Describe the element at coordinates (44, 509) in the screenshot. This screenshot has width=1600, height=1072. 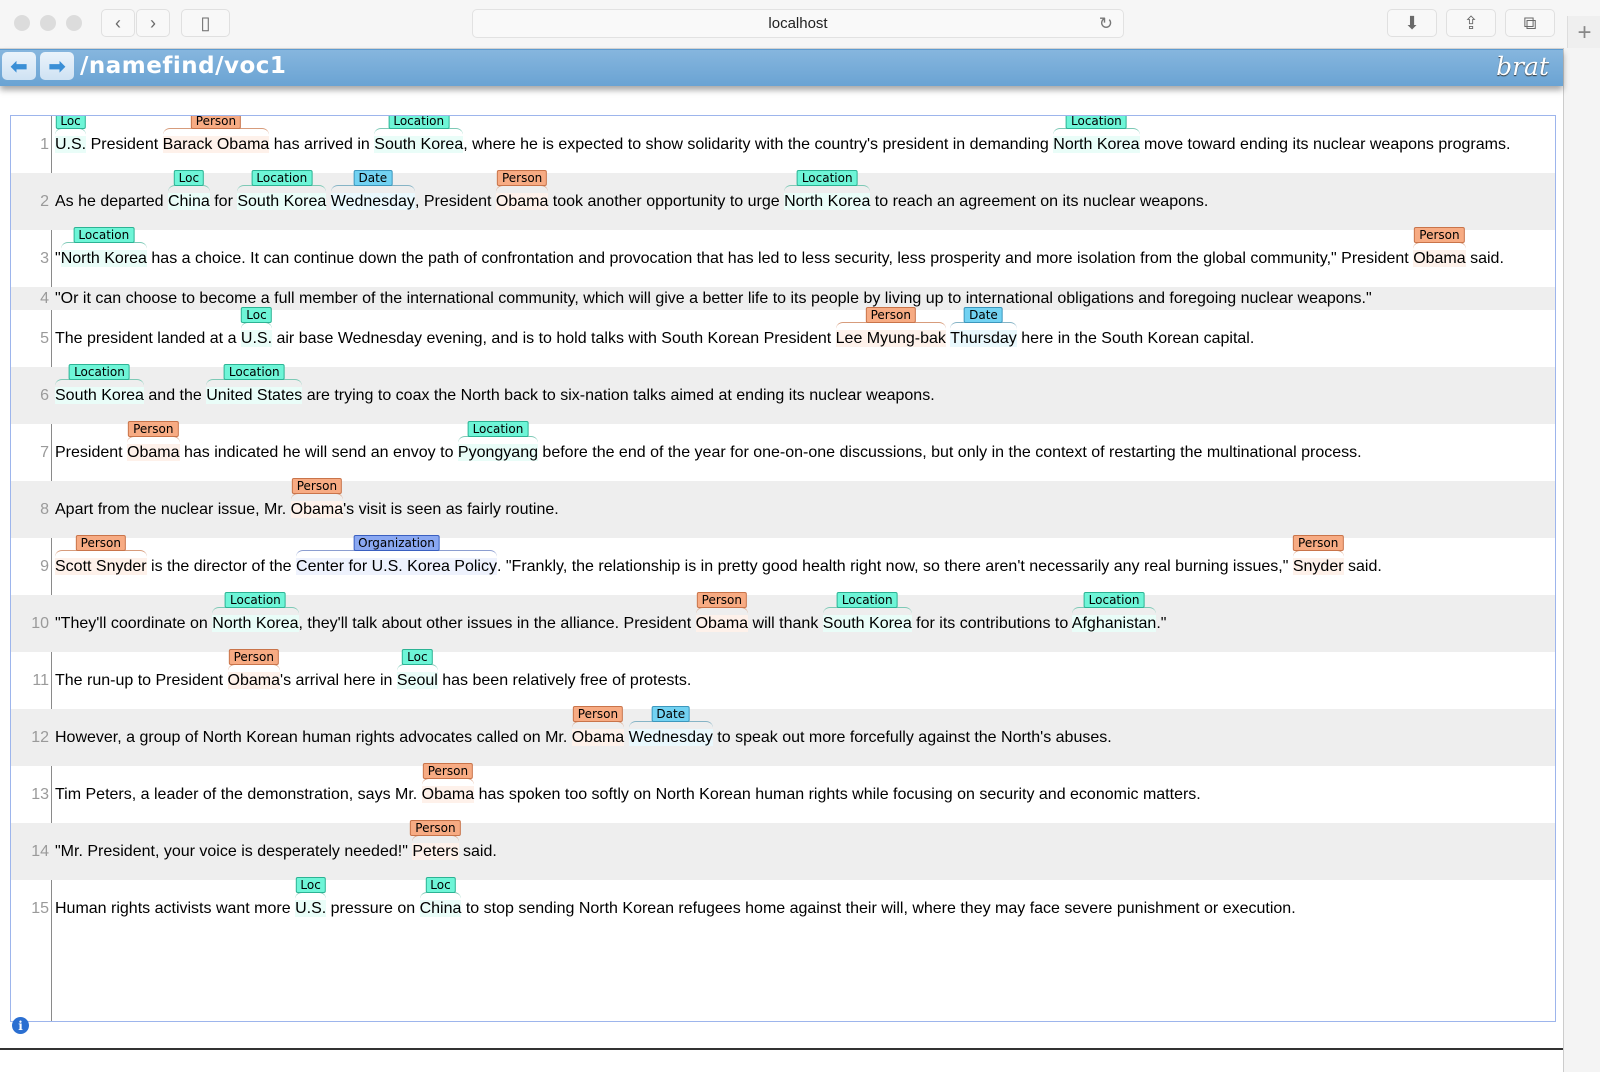
I see `line-number: 8` at that location.